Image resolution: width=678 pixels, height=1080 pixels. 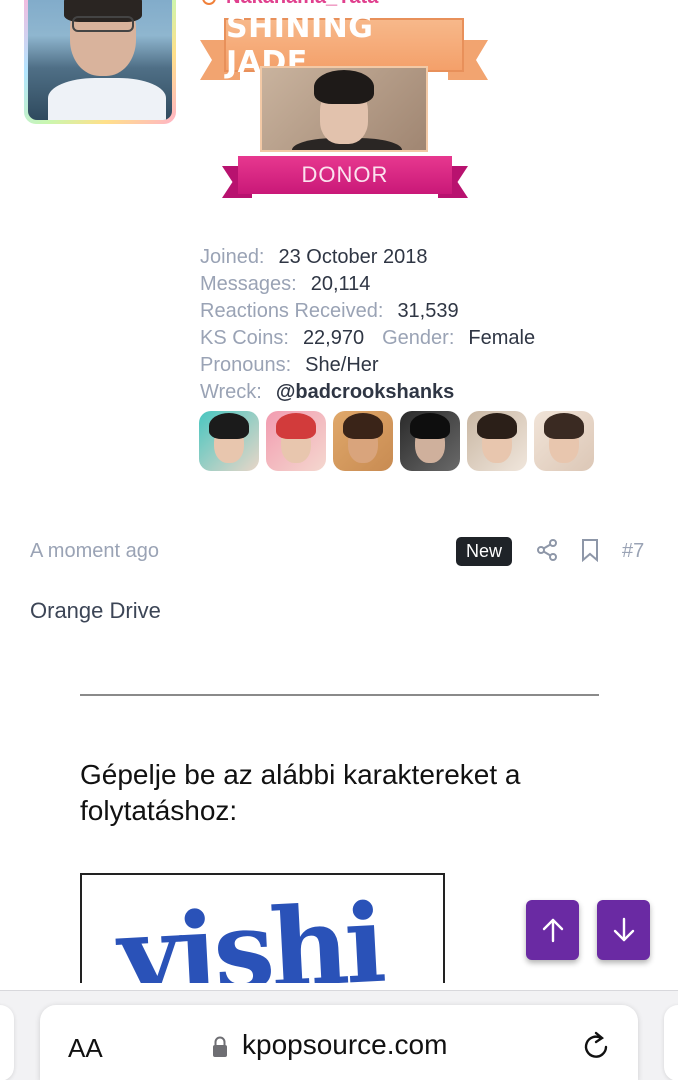 What do you see at coordinates (333, 338) in the screenshot?
I see `coins-value: 22,970` at bounding box center [333, 338].